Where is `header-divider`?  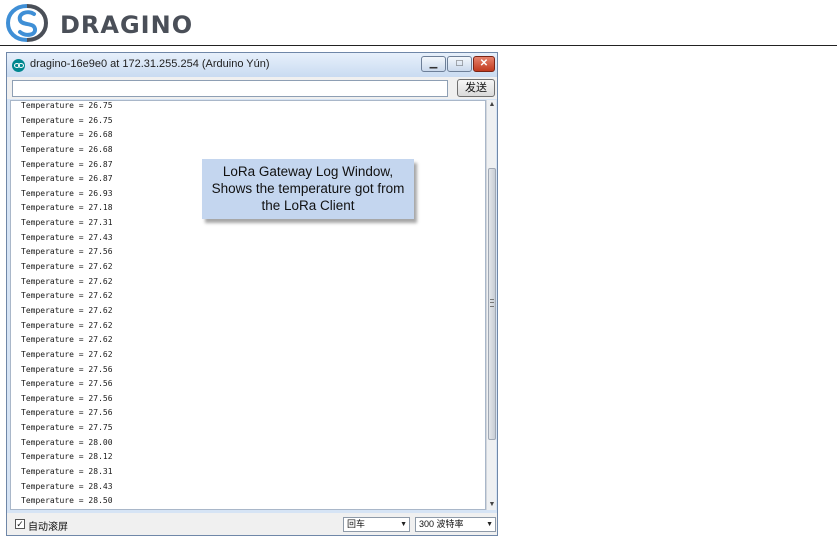
header-divider is located at coordinates (418, 45).